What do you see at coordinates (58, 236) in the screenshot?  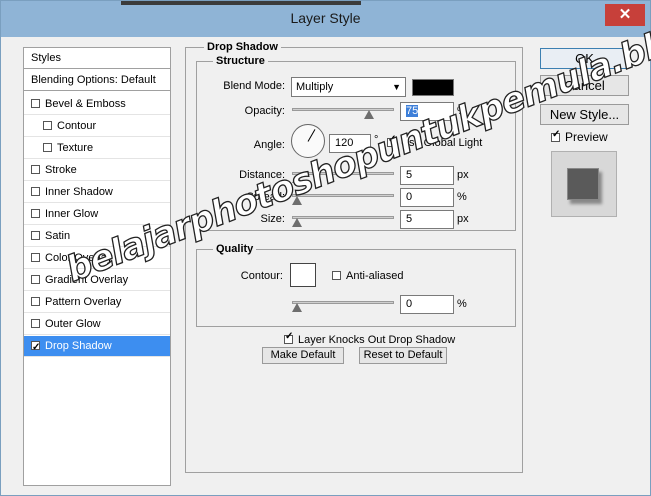 I see `style-item-label: Satin` at bounding box center [58, 236].